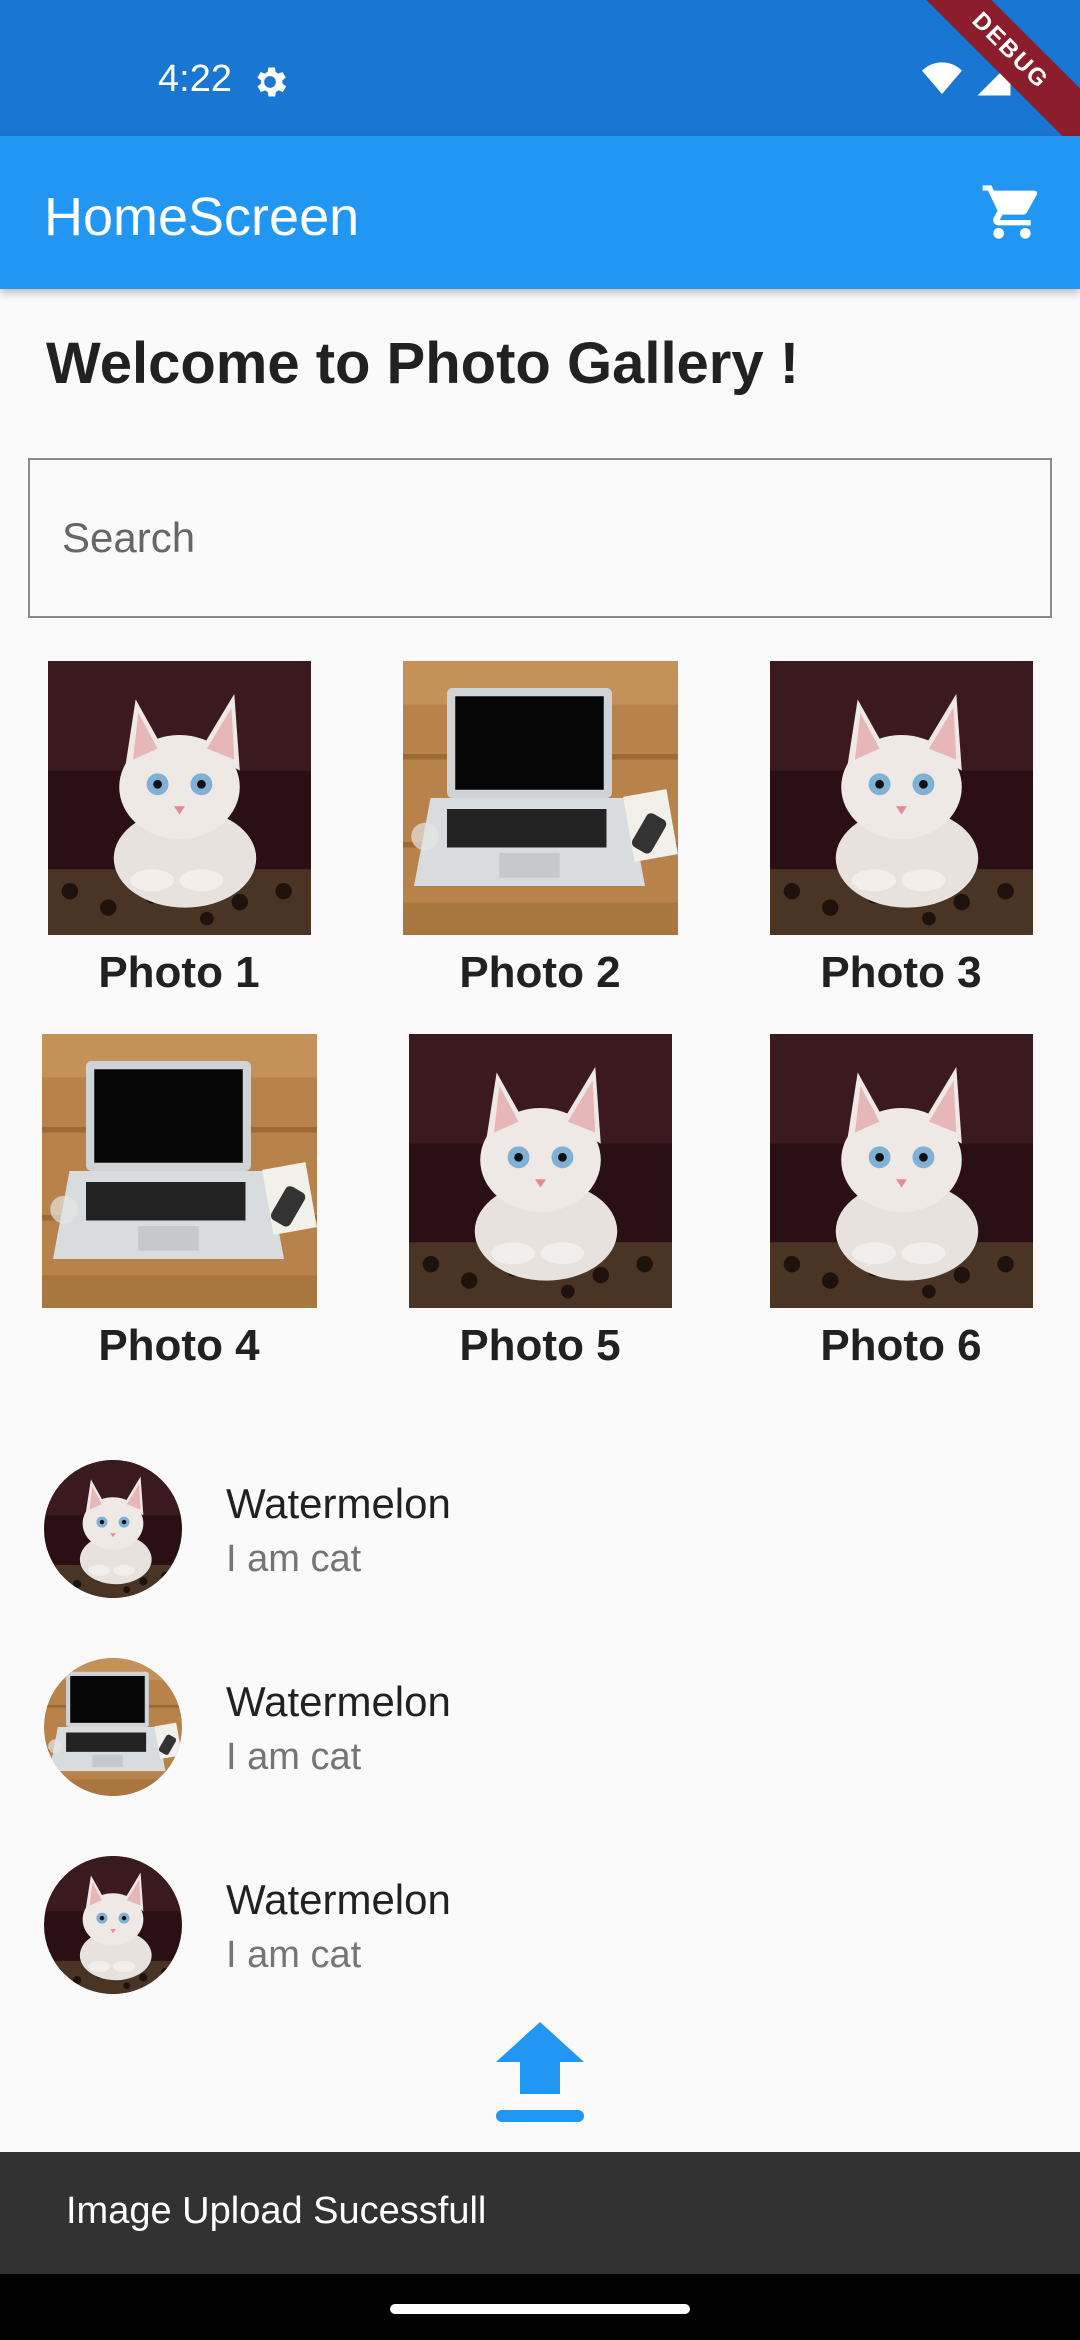 The height and width of the screenshot is (2340, 1080). I want to click on wifi-icon, so click(942, 78).